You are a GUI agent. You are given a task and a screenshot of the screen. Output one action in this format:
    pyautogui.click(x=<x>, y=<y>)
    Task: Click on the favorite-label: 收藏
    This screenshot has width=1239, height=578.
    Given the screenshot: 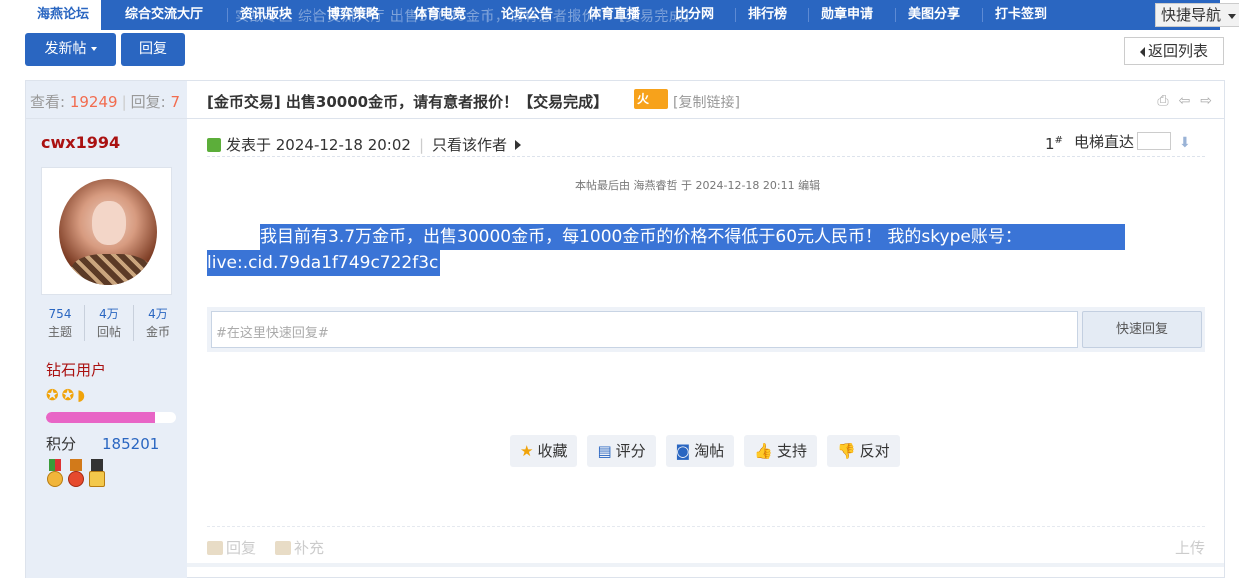 What is the action you would take?
    pyautogui.click(x=552, y=451)
    